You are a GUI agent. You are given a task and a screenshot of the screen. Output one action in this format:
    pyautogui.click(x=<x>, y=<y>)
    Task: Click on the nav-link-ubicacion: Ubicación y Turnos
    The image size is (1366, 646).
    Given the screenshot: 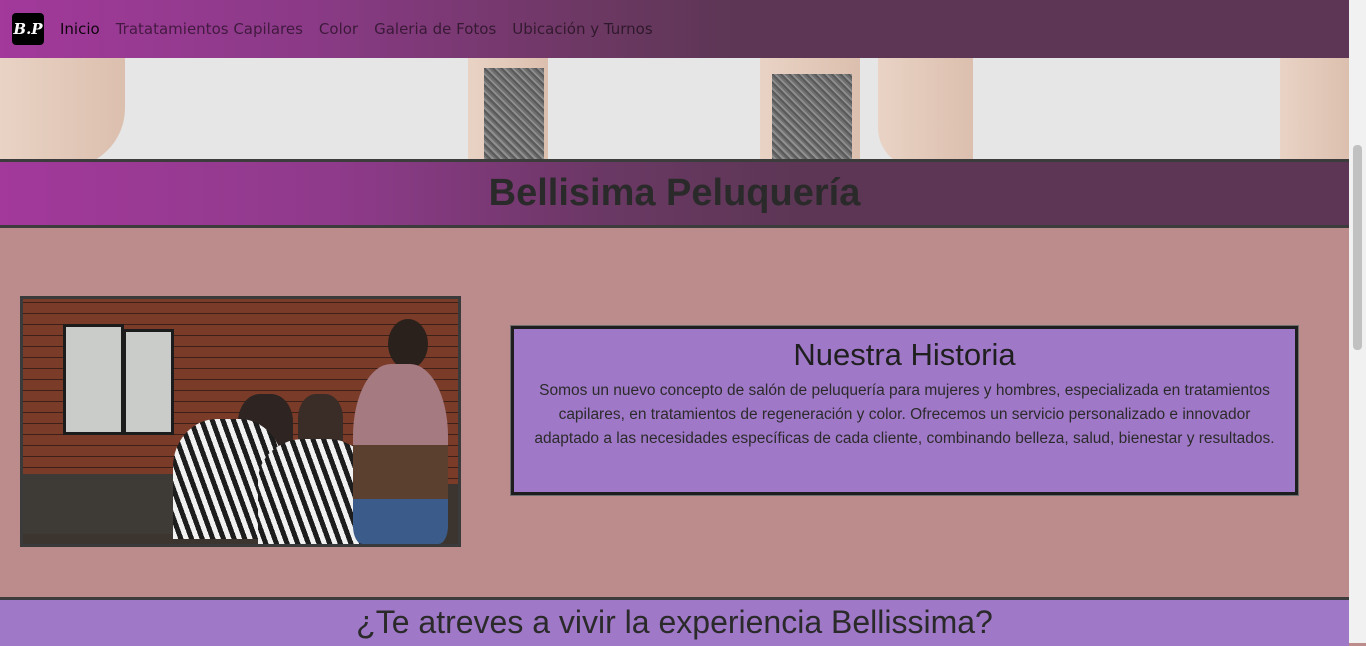 What is the action you would take?
    pyautogui.click(x=582, y=29)
    